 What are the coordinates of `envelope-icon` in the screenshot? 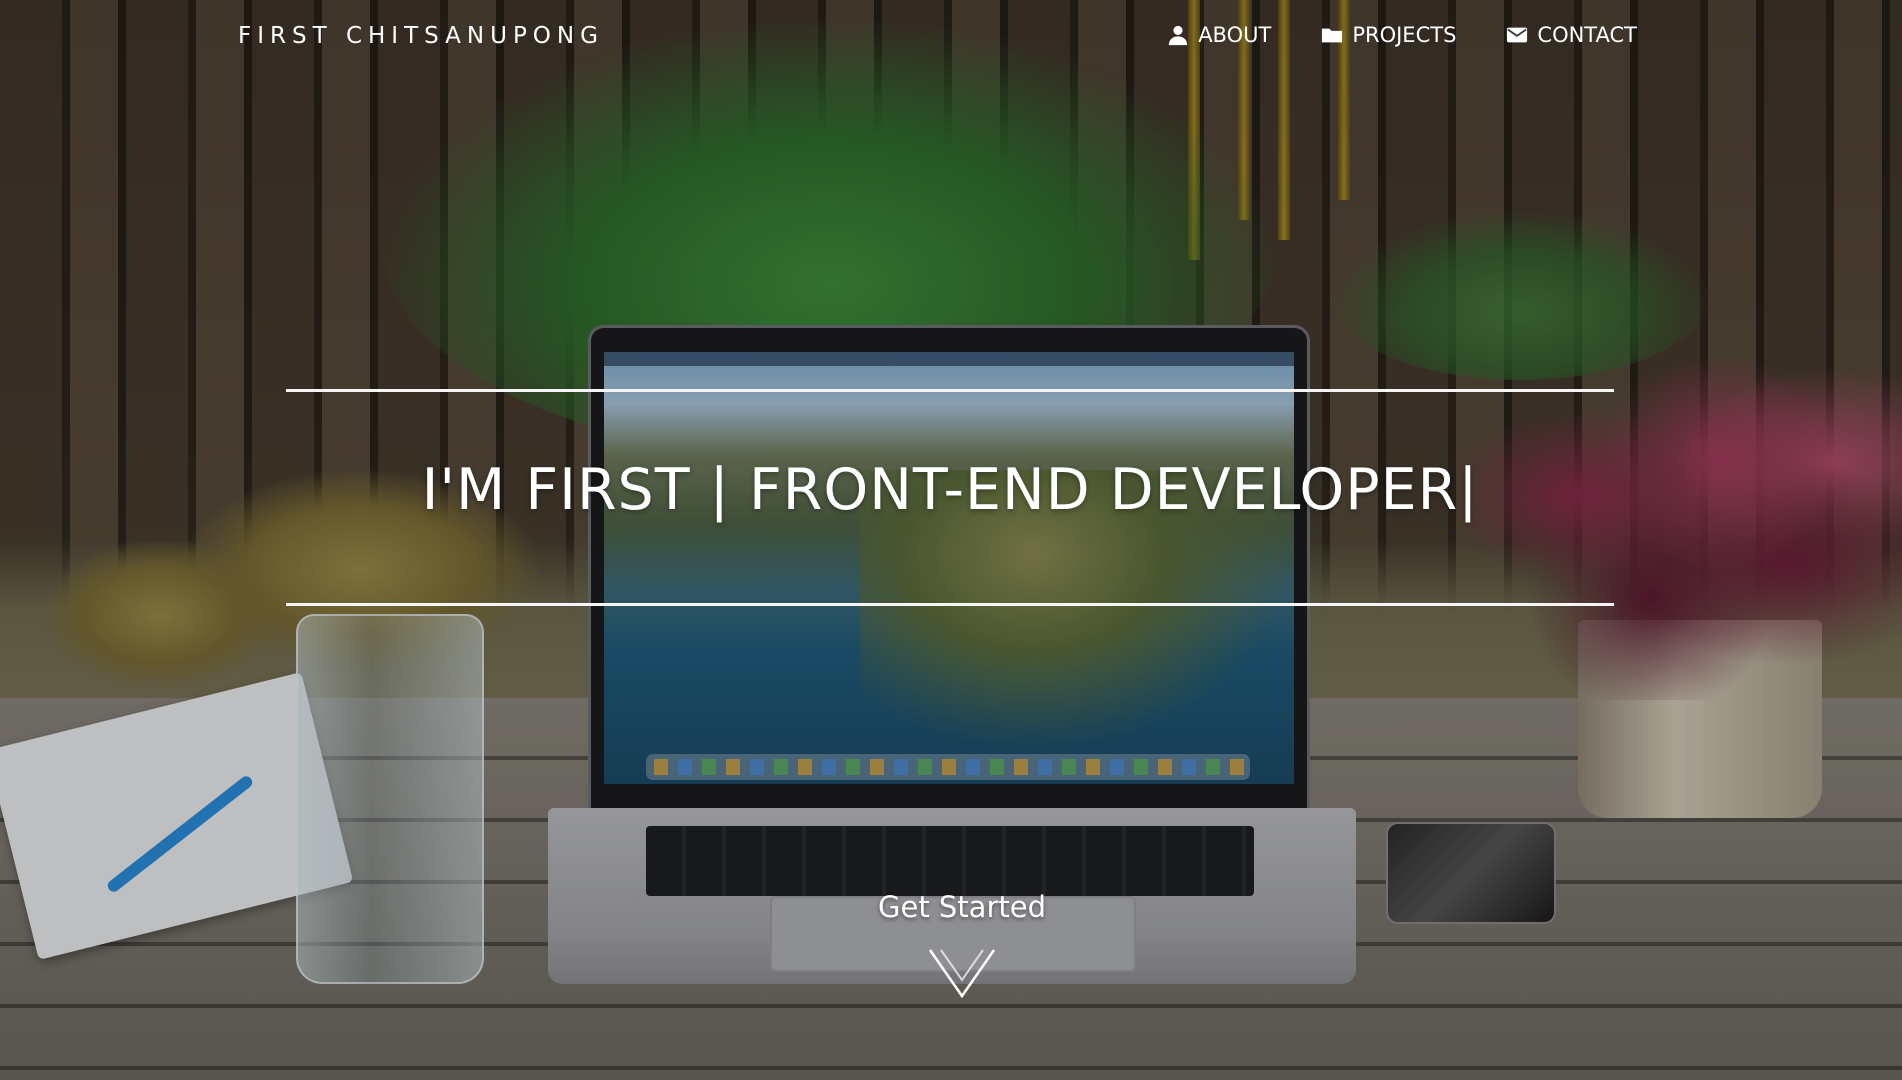 It's located at (1517, 35).